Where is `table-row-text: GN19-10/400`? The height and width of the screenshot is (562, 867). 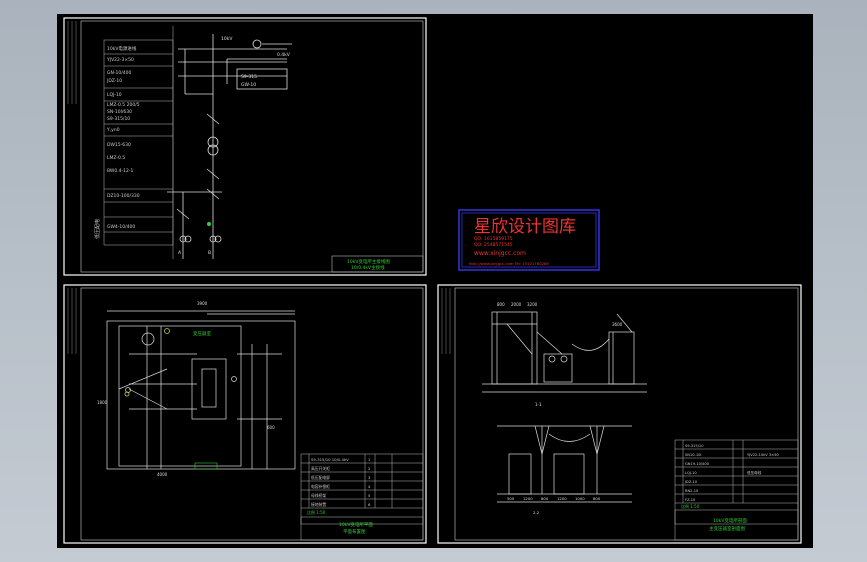 table-row-text: GN19-10/400 is located at coordinates (697, 464).